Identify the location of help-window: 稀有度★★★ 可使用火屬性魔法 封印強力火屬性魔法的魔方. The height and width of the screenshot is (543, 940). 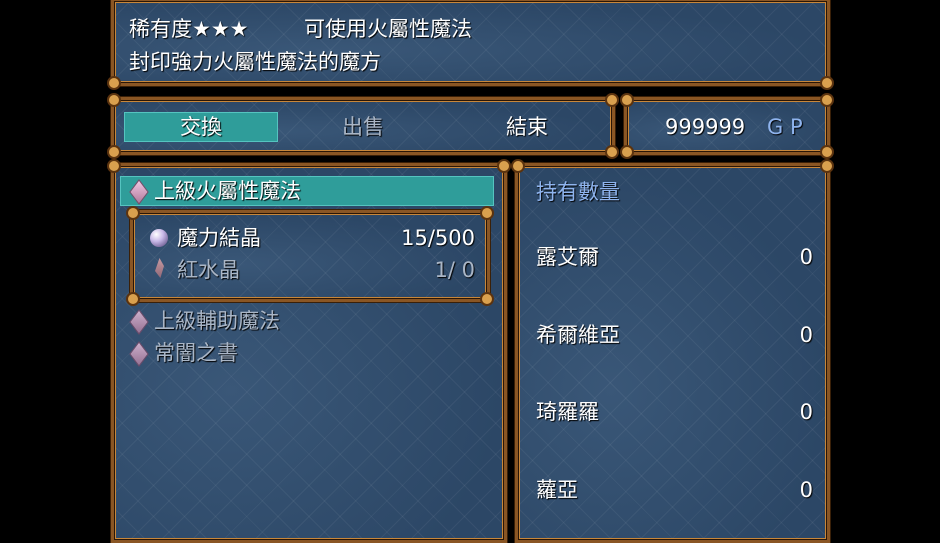
(470, 45).